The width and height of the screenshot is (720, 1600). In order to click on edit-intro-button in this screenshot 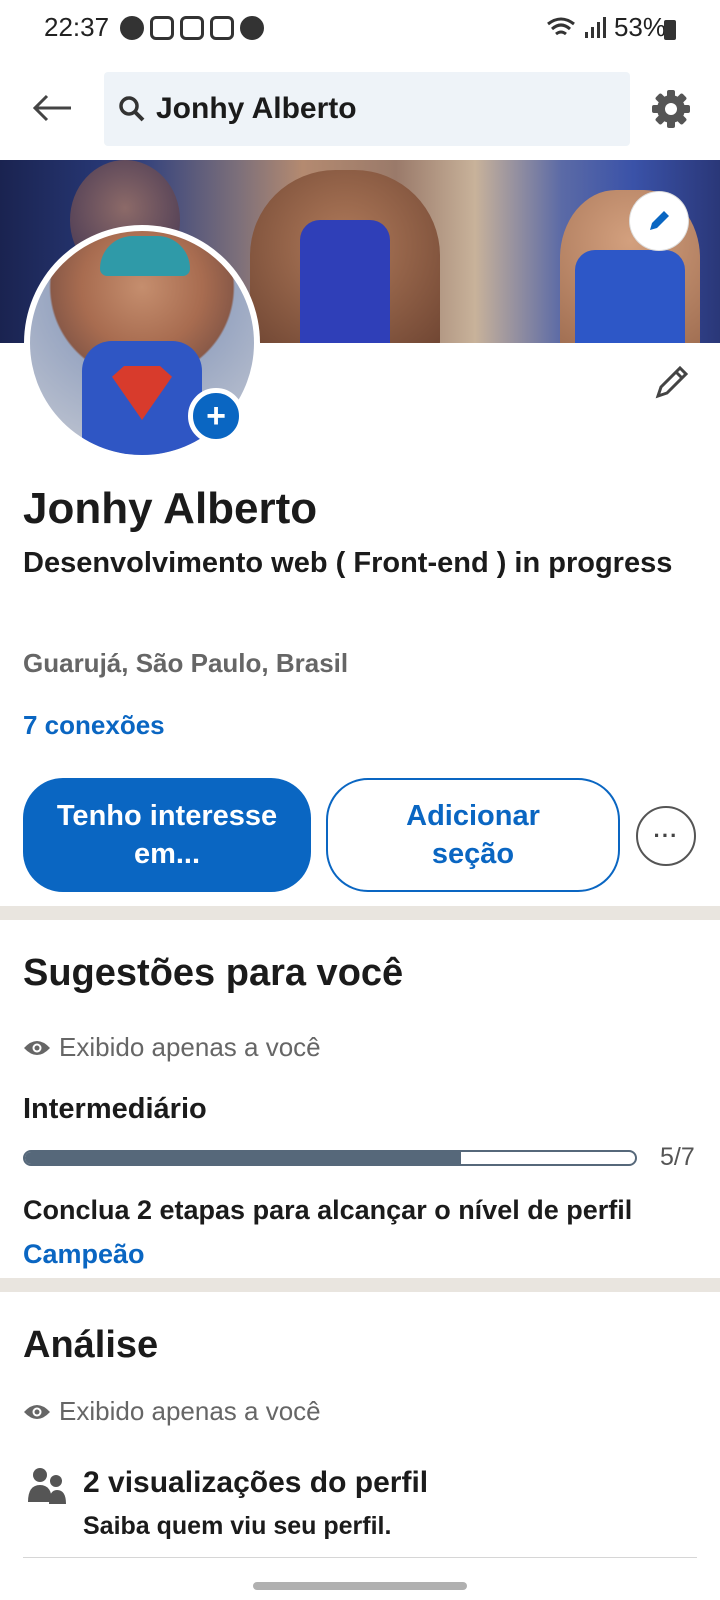, I will do `click(672, 382)`.